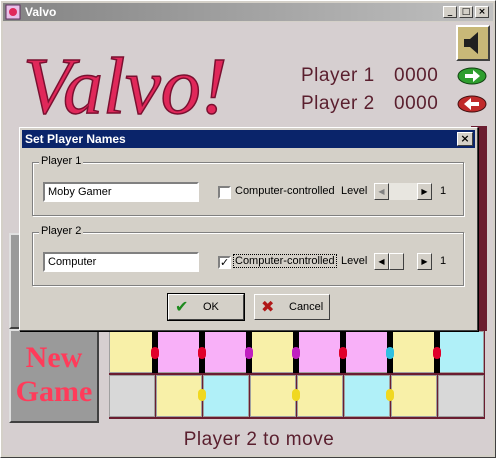  I want to click on maximize-button: □, so click(466, 12).